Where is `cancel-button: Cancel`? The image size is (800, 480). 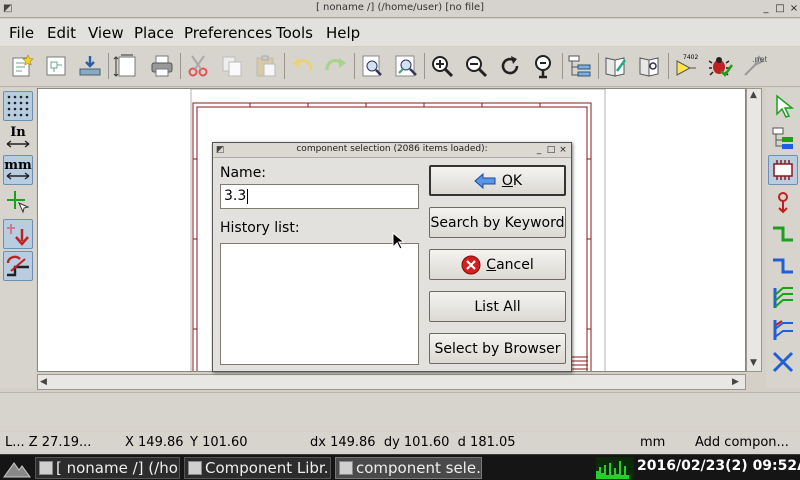 cancel-button: Cancel is located at coordinates (497, 264).